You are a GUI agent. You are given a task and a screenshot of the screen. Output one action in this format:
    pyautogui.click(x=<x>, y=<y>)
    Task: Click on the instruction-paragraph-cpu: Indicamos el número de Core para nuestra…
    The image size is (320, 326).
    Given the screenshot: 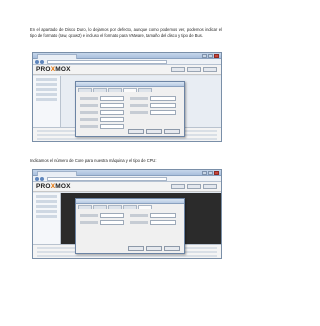 What is the action you would take?
    pyautogui.click(x=93, y=160)
    